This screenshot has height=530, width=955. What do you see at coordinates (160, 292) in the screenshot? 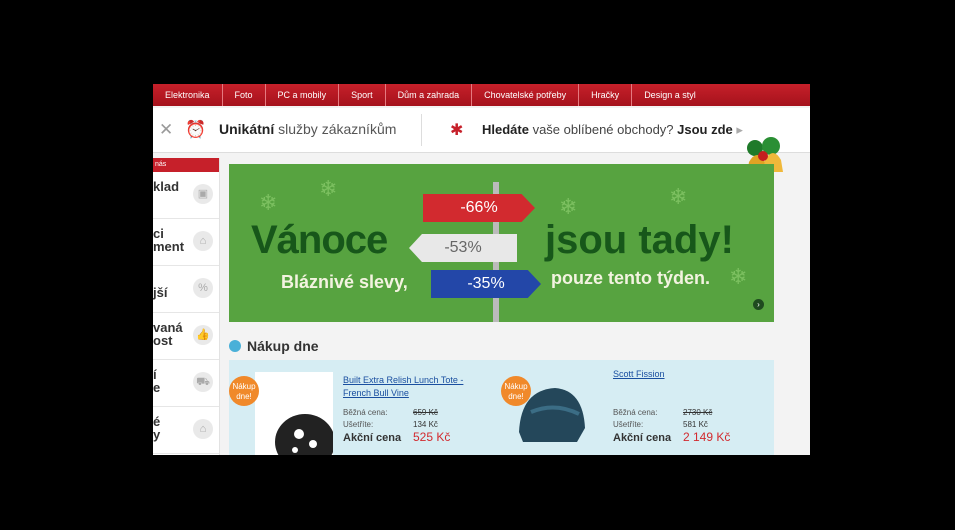
I see `sidebar-item-label: jší` at bounding box center [160, 292].